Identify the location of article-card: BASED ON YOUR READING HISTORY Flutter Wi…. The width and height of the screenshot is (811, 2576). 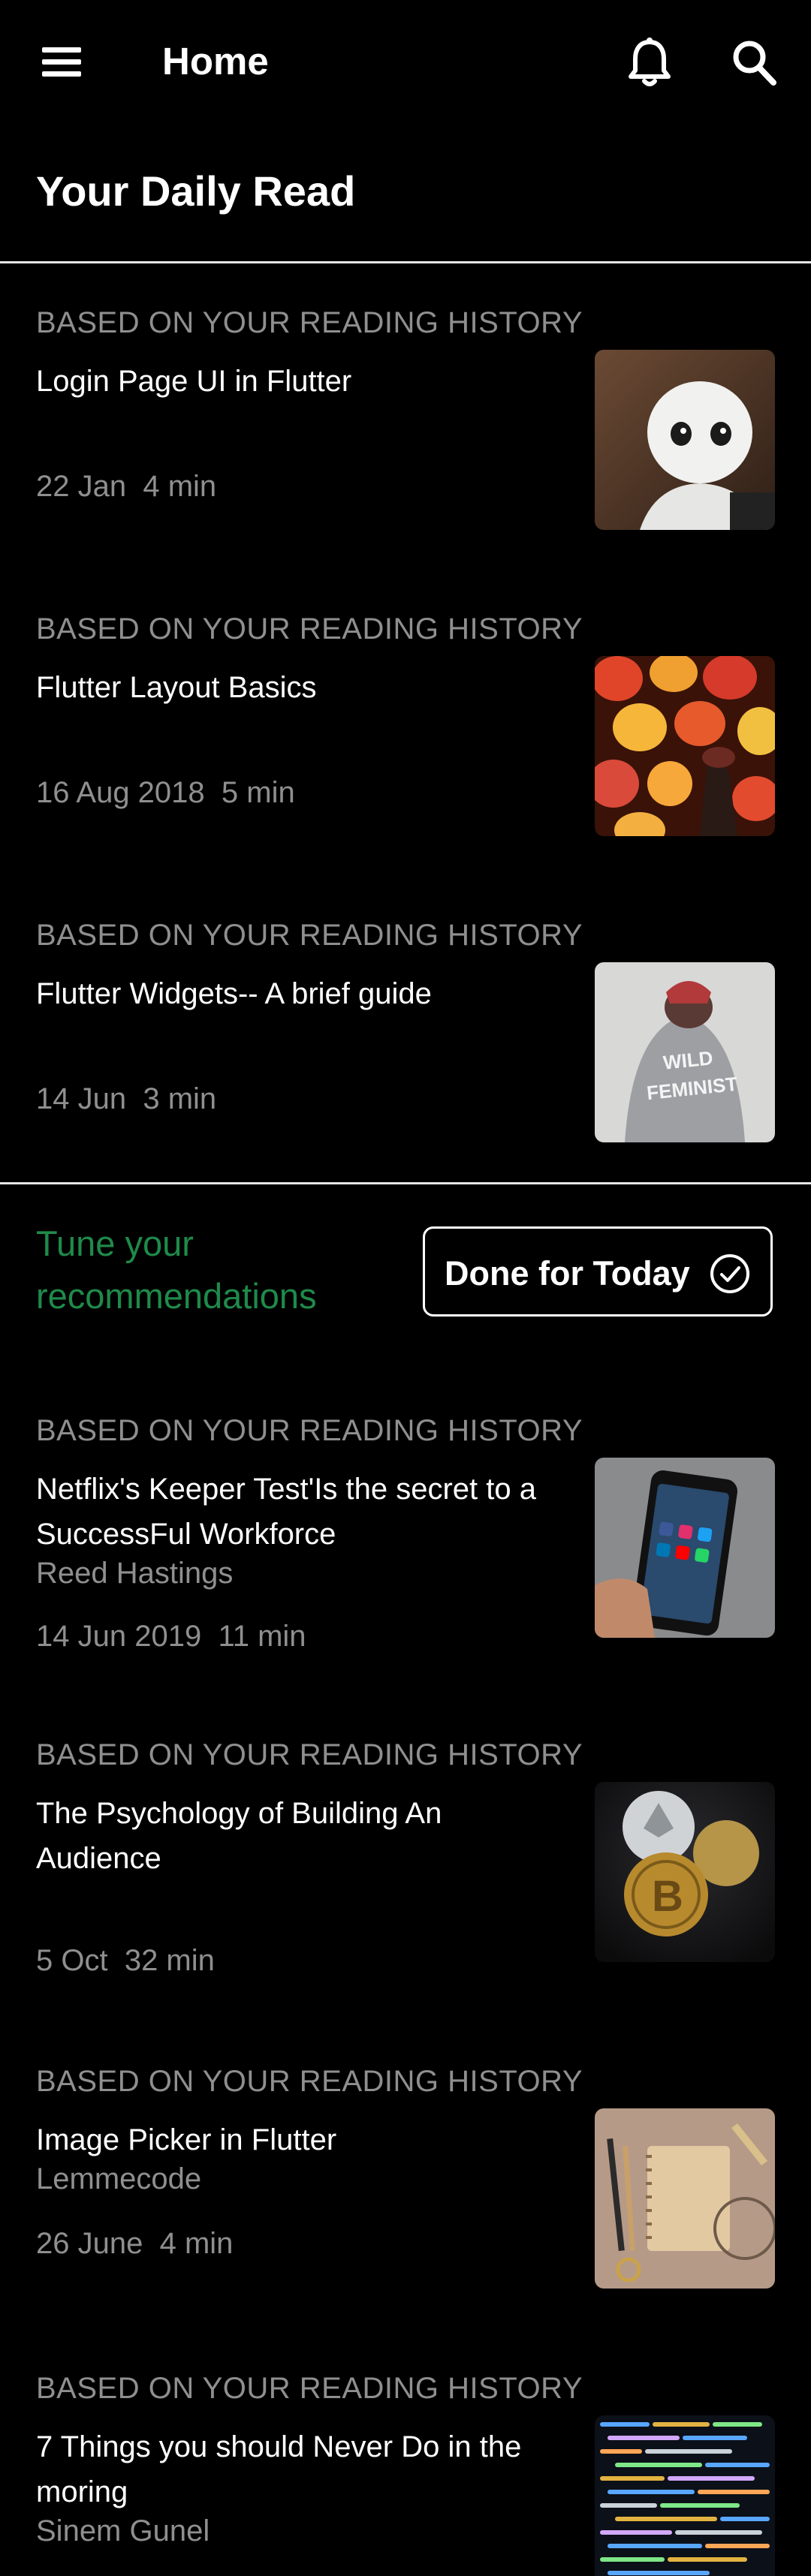
(405, 1039).